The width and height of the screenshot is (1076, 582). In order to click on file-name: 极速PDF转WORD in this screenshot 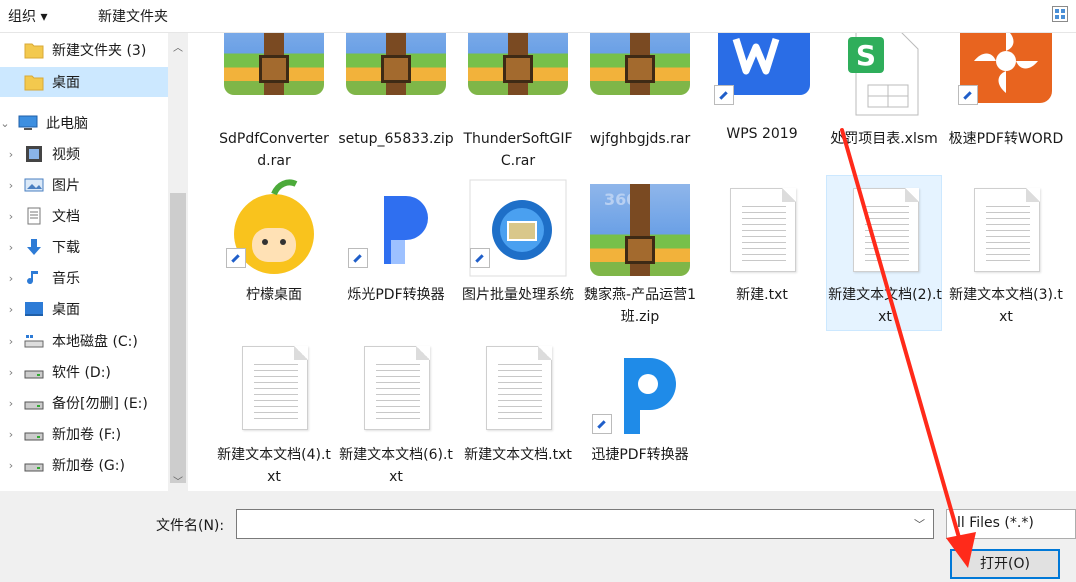, I will do `click(1006, 139)`.